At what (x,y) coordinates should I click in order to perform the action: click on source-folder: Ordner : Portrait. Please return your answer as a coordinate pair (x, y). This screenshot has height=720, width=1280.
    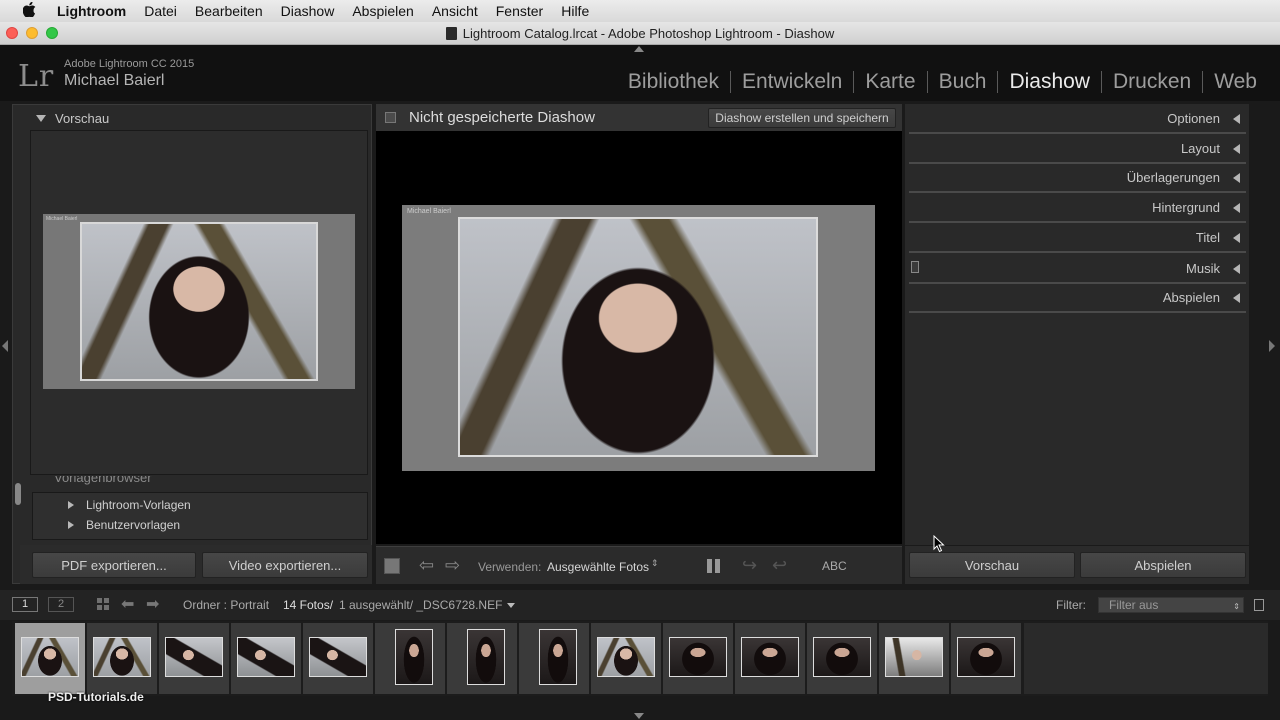
    Looking at the image, I should click on (226, 605).